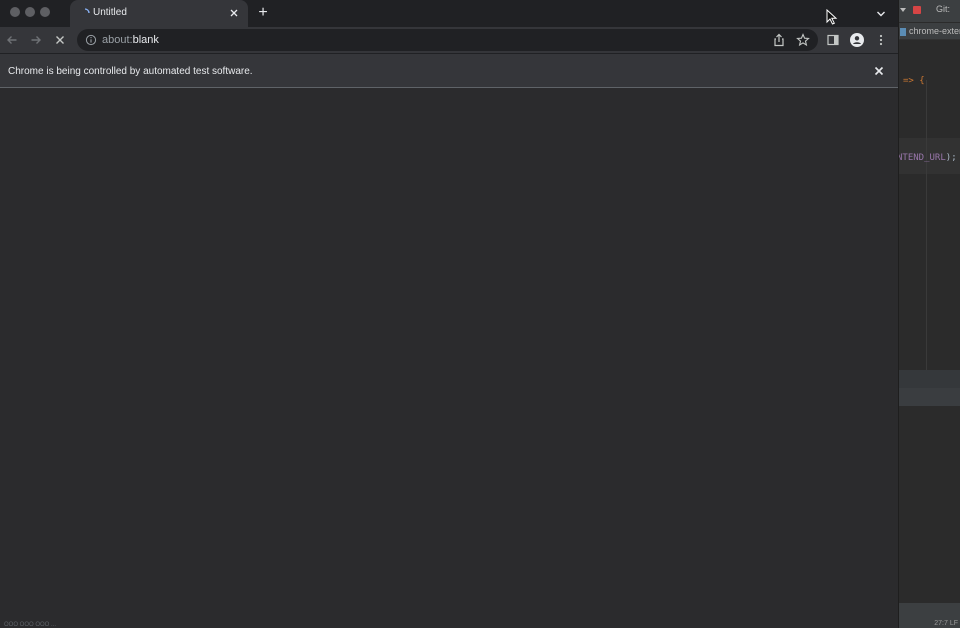 The width and height of the screenshot is (960, 628). Describe the element at coordinates (779, 40) in the screenshot. I see `share-icon` at that location.